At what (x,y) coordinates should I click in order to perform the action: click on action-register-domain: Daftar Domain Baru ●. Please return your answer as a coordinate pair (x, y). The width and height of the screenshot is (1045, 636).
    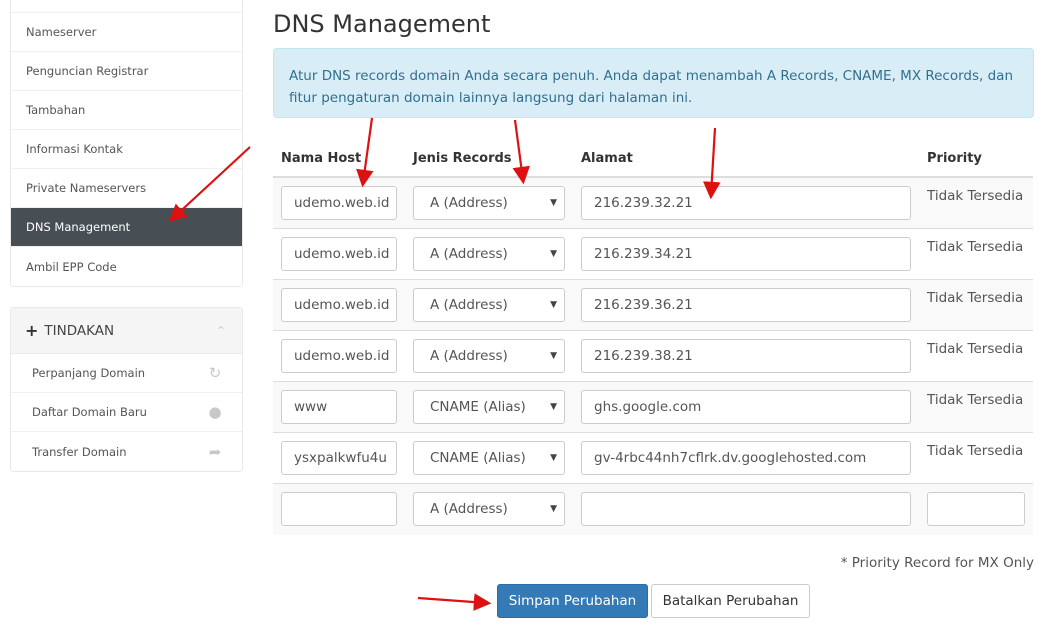
    Looking at the image, I should click on (126, 412).